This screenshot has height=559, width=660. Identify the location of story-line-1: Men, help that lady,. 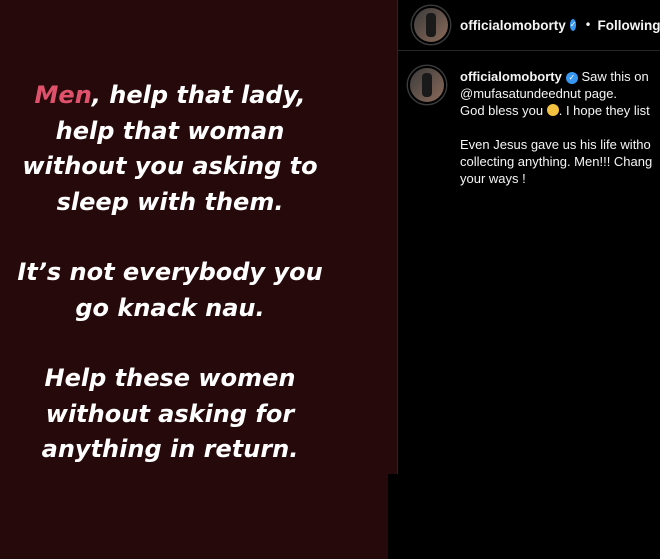
(170, 96).